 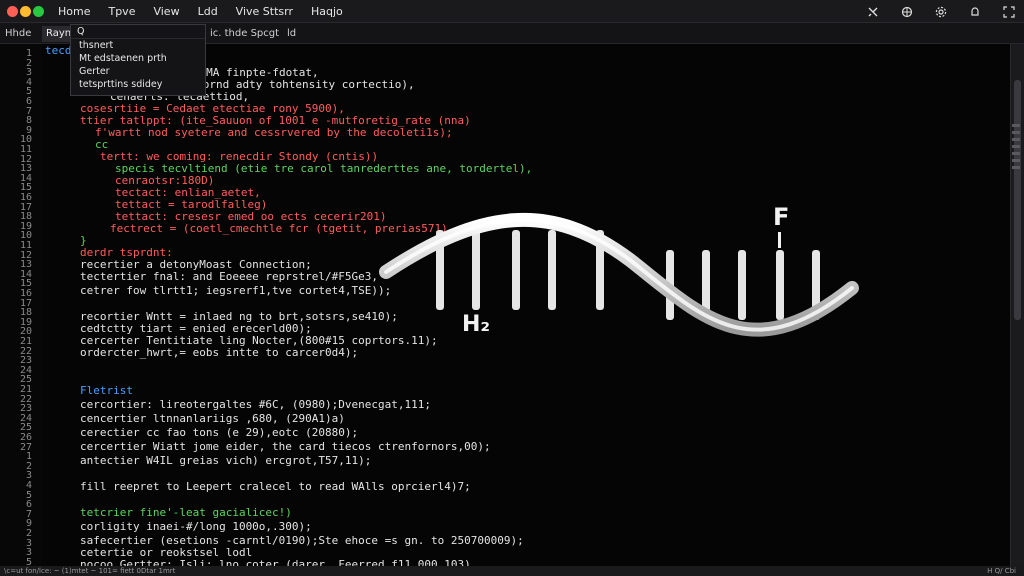 What do you see at coordinates (25, 11) in the screenshot?
I see `minimize-window-button` at bounding box center [25, 11].